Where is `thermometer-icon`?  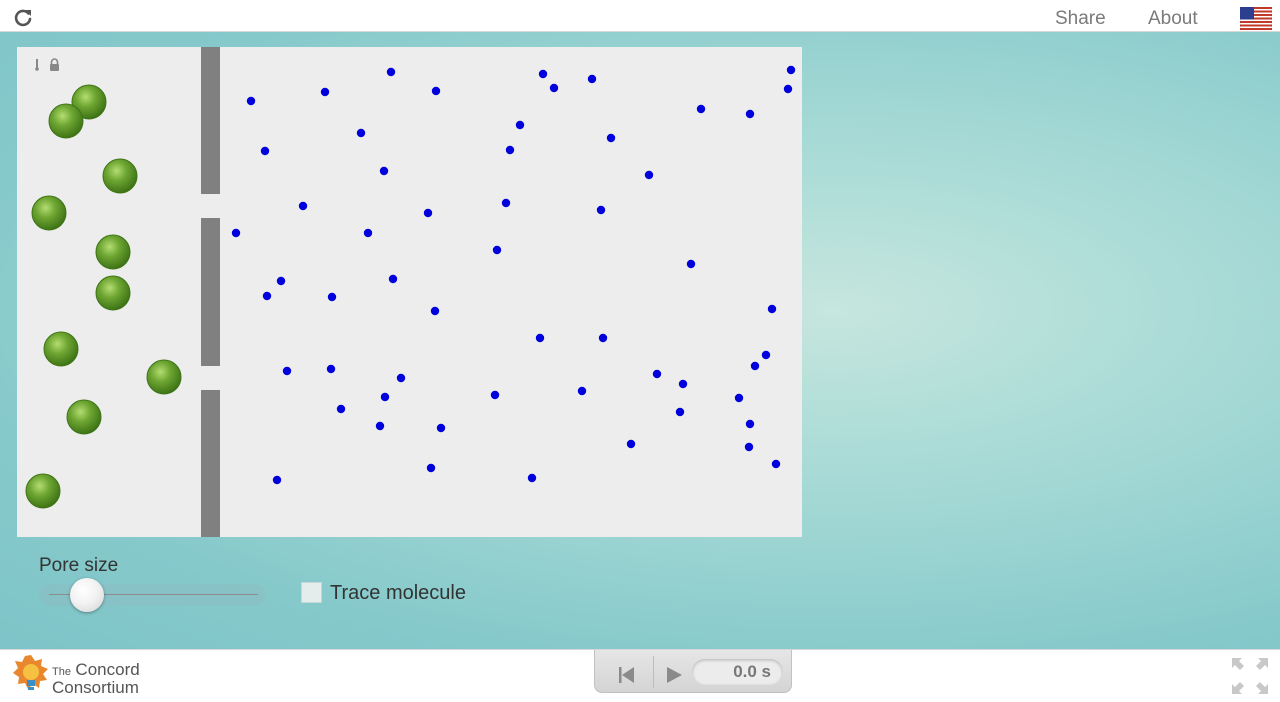 thermometer-icon is located at coordinates (37, 65).